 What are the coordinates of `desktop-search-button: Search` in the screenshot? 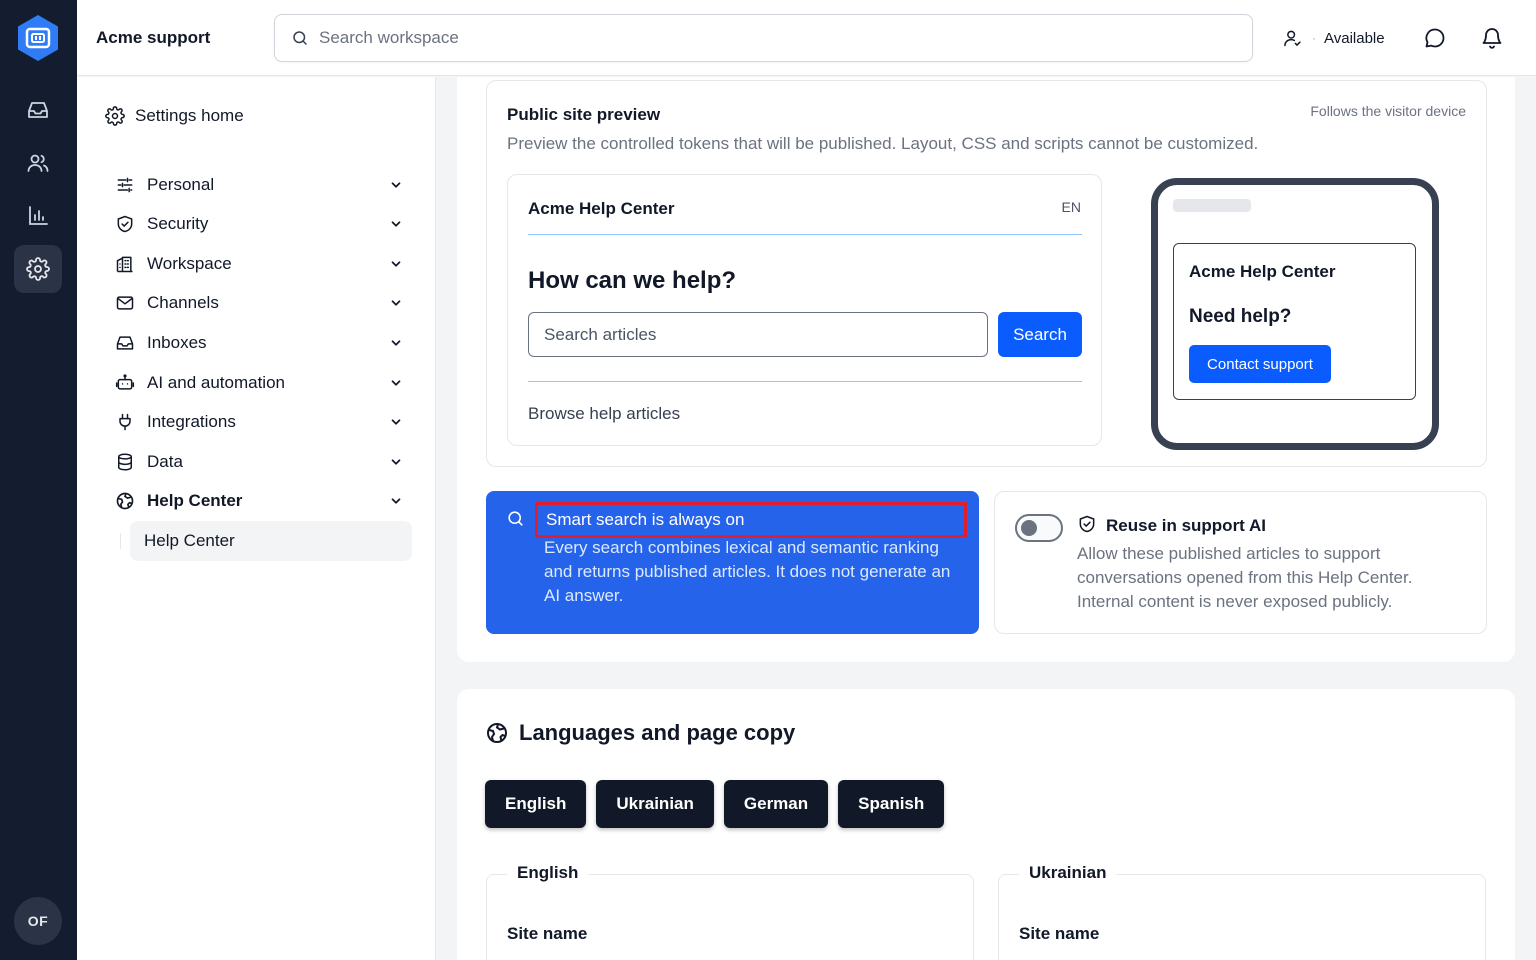 It's located at (1040, 334).